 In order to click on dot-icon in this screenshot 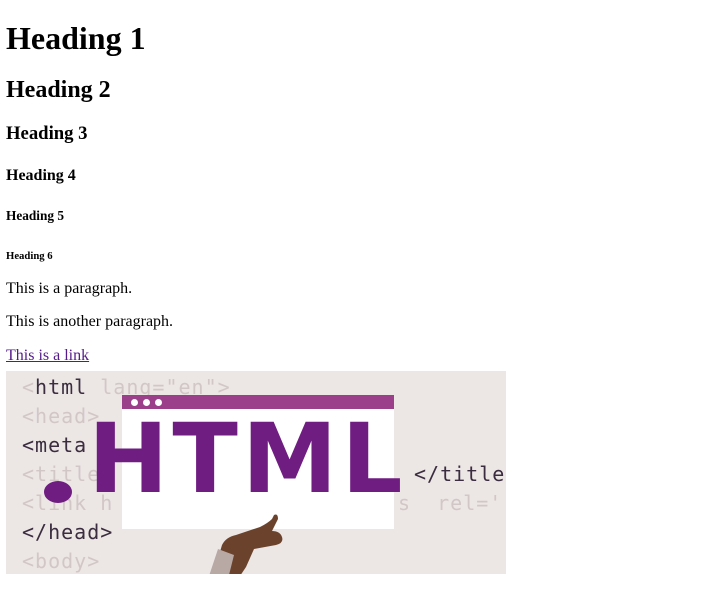, I will do `click(58, 492)`.